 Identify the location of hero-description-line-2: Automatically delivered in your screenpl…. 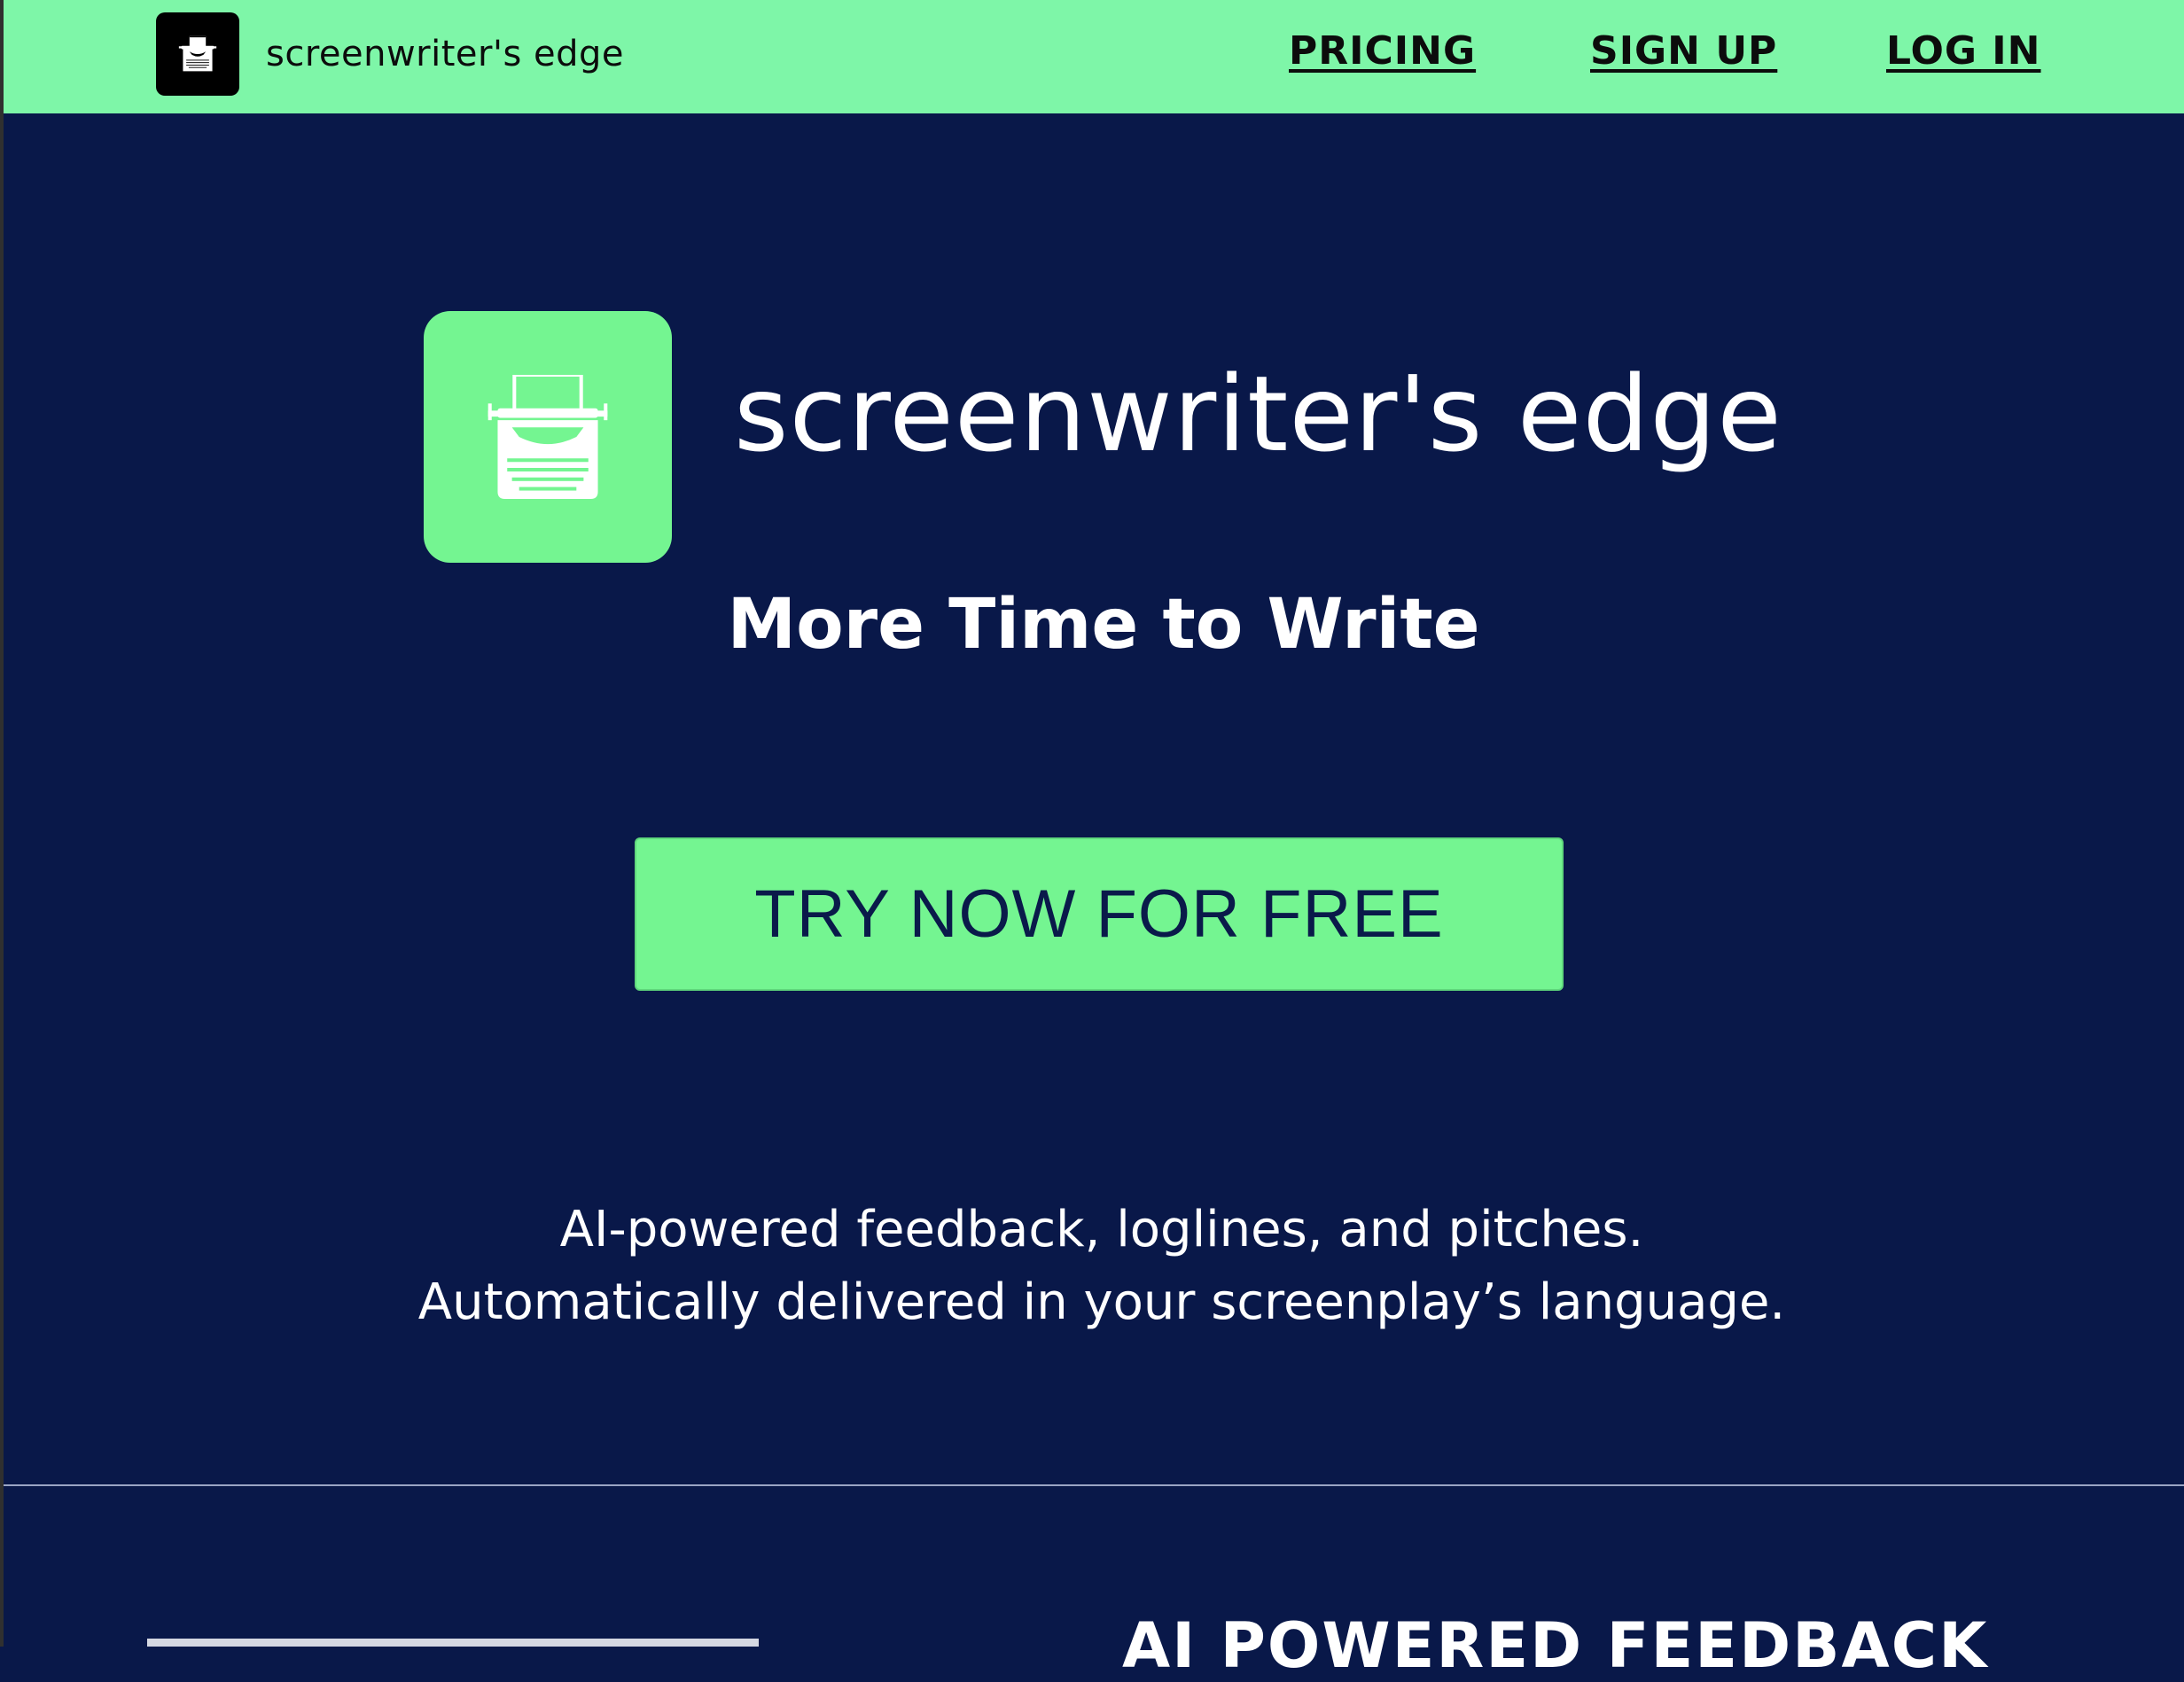
(1101, 1302).